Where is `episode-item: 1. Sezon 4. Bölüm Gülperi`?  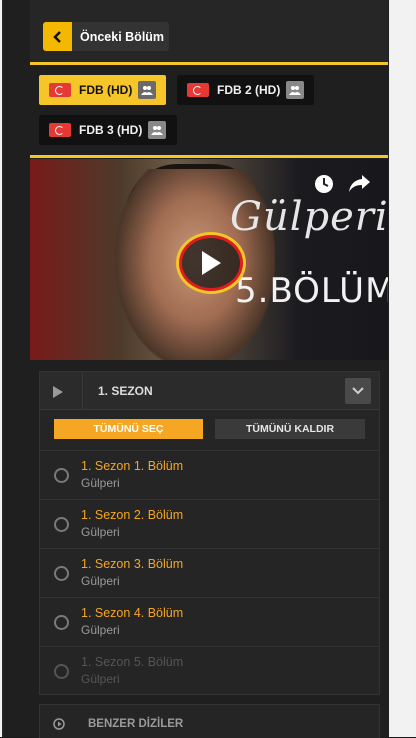
episode-item: 1. Sezon 4. Bölüm Gülperi is located at coordinates (209, 621).